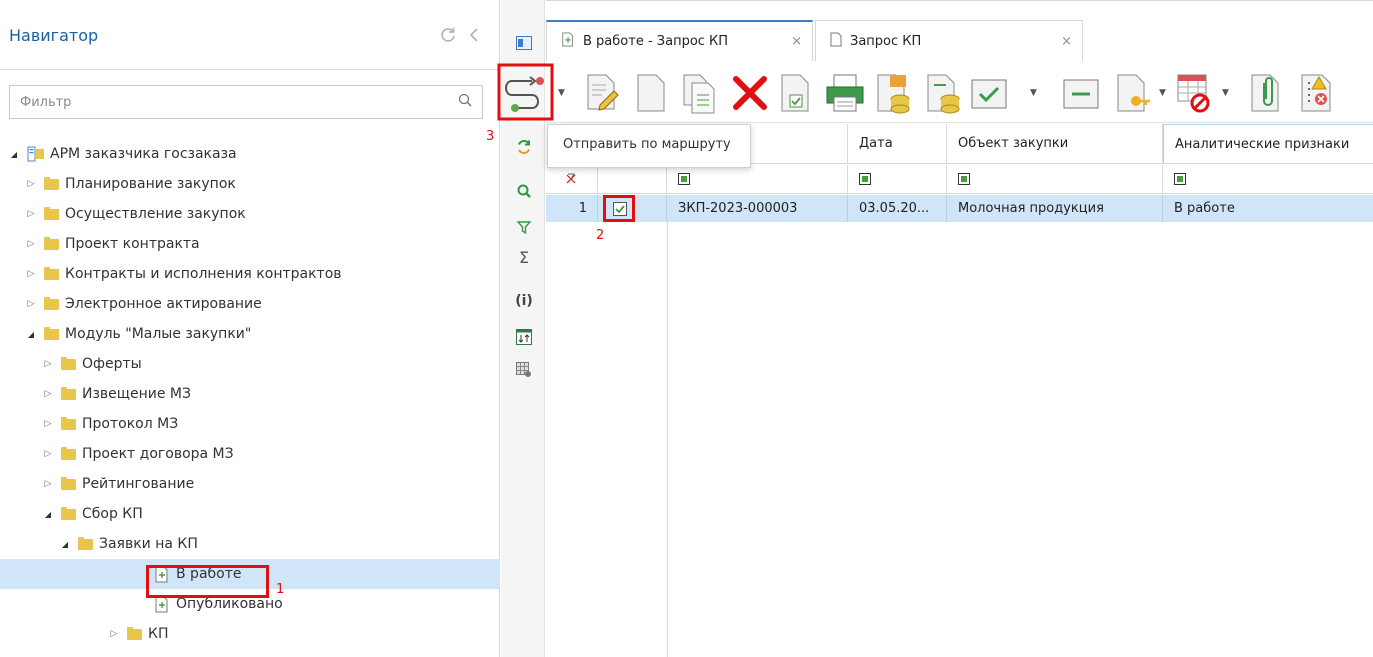  Describe the element at coordinates (525, 92) in the screenshot. I see `send-route-icon` at that location.